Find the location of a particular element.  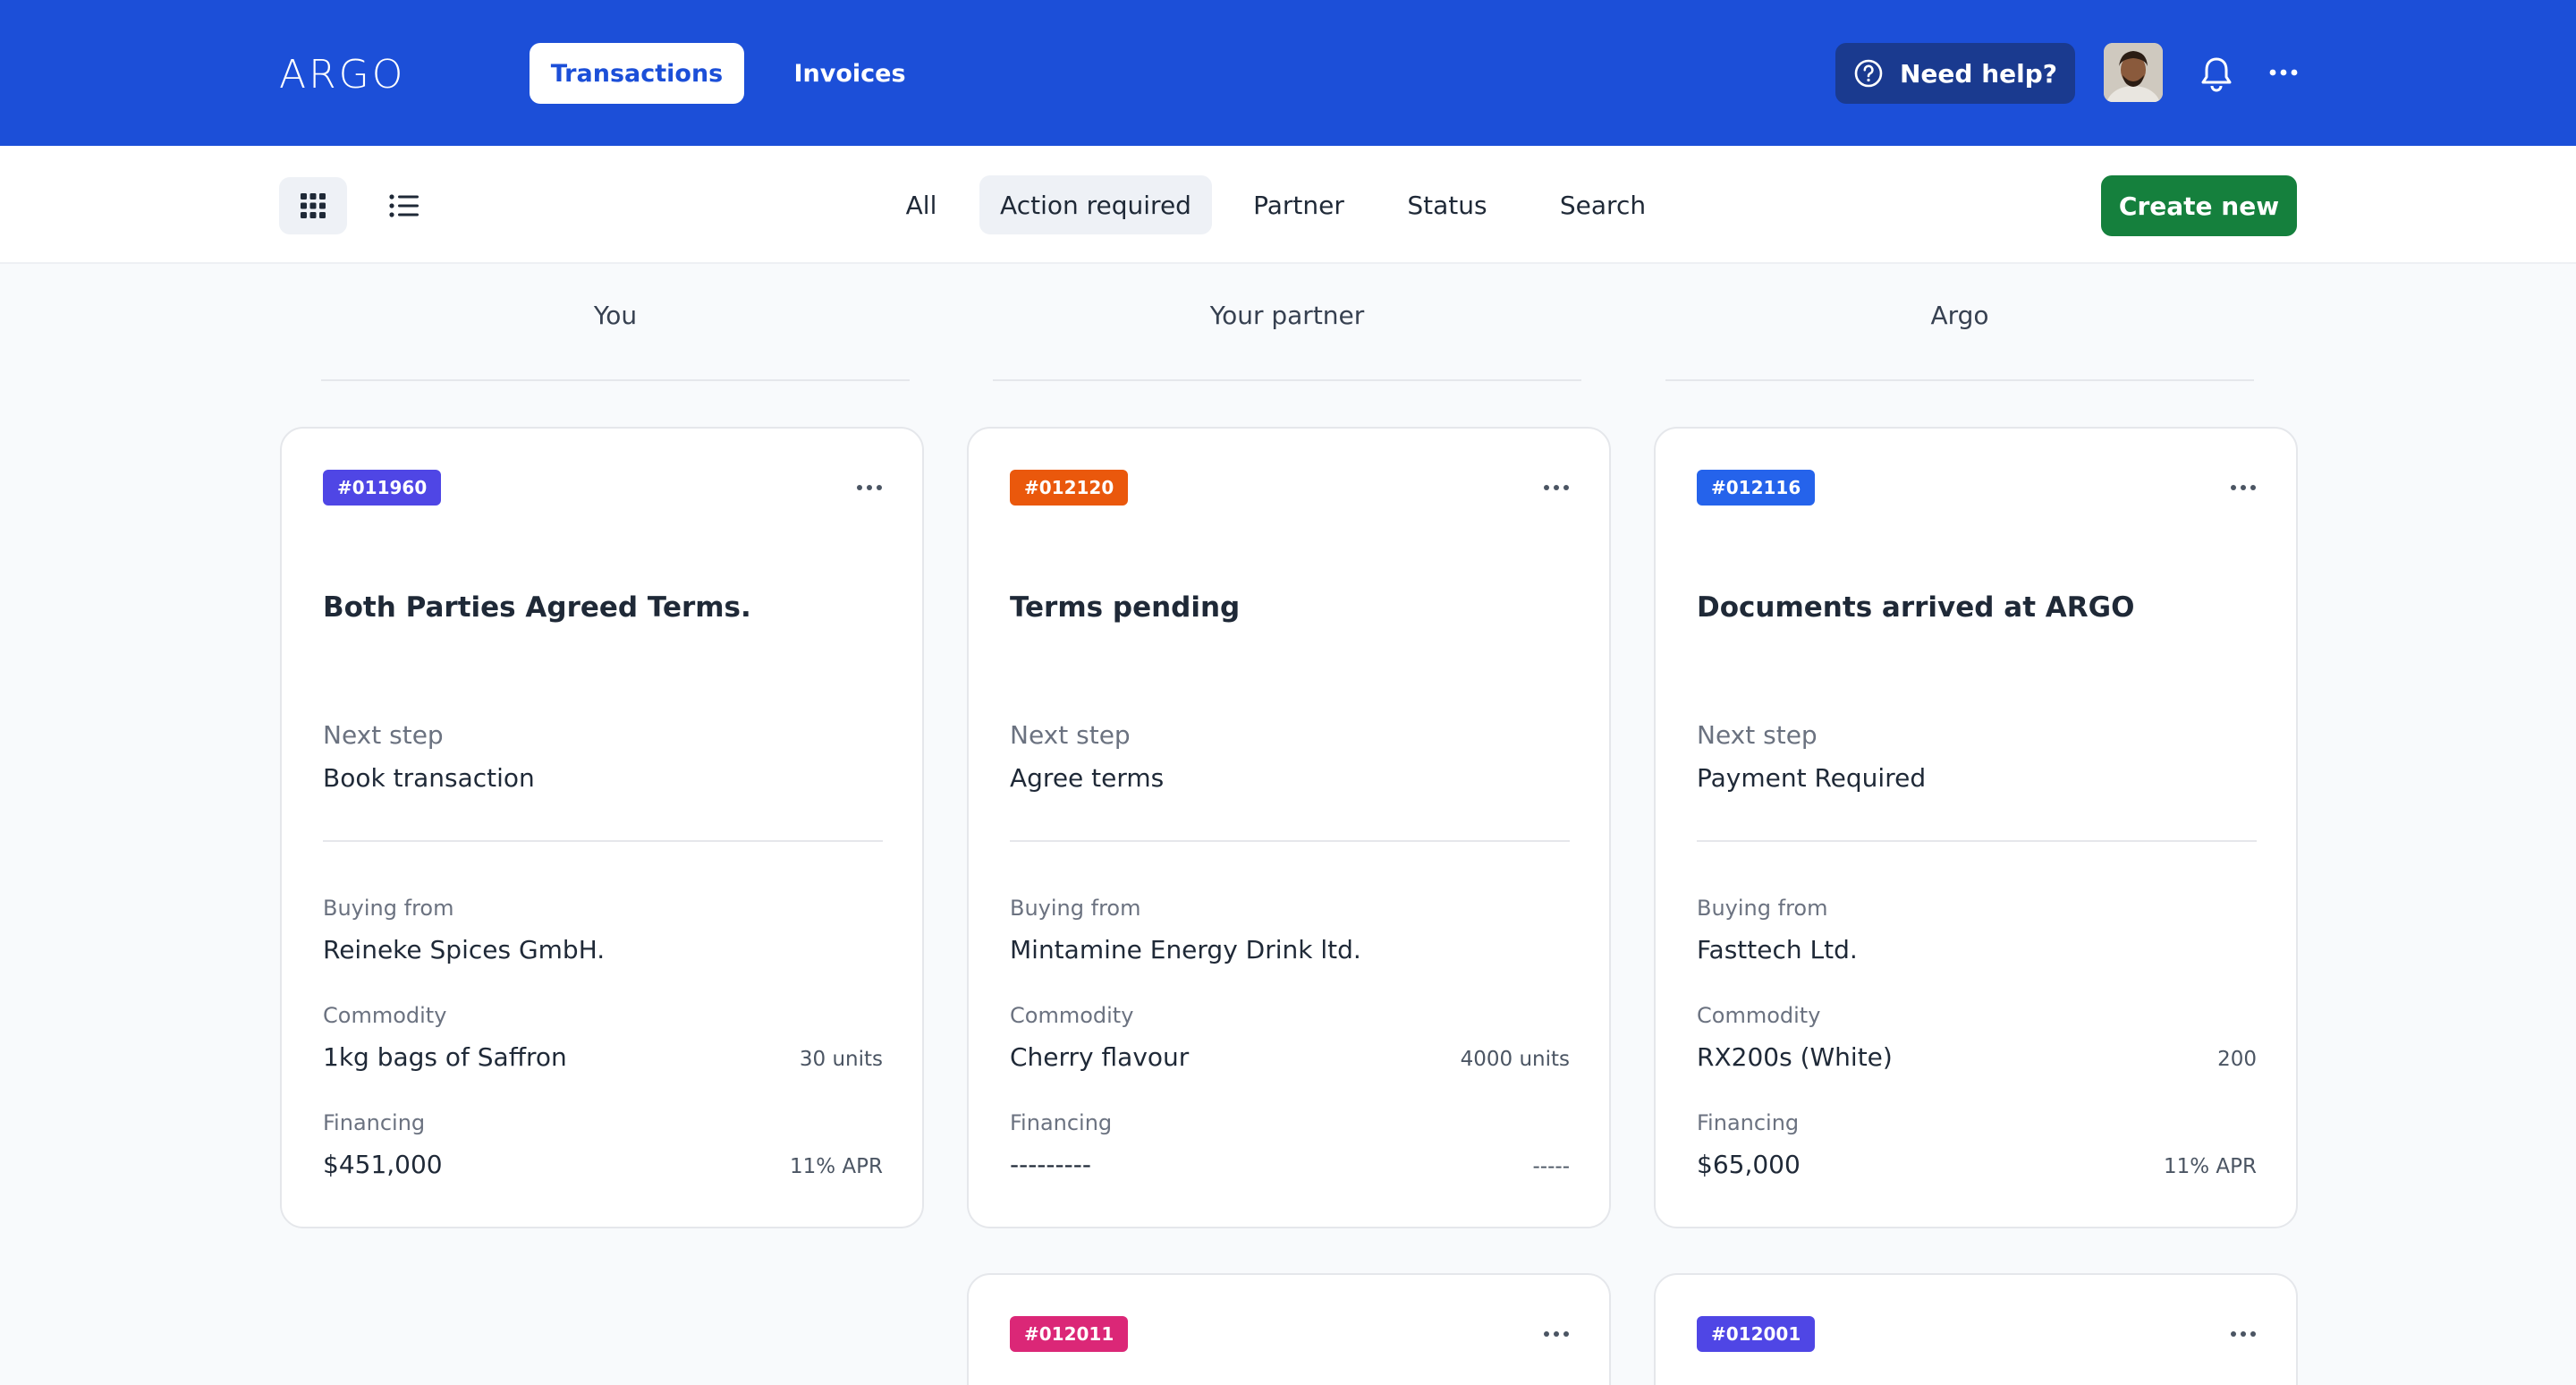

transaction-id-badge: #012116 is located at coordinates (1756, 488).